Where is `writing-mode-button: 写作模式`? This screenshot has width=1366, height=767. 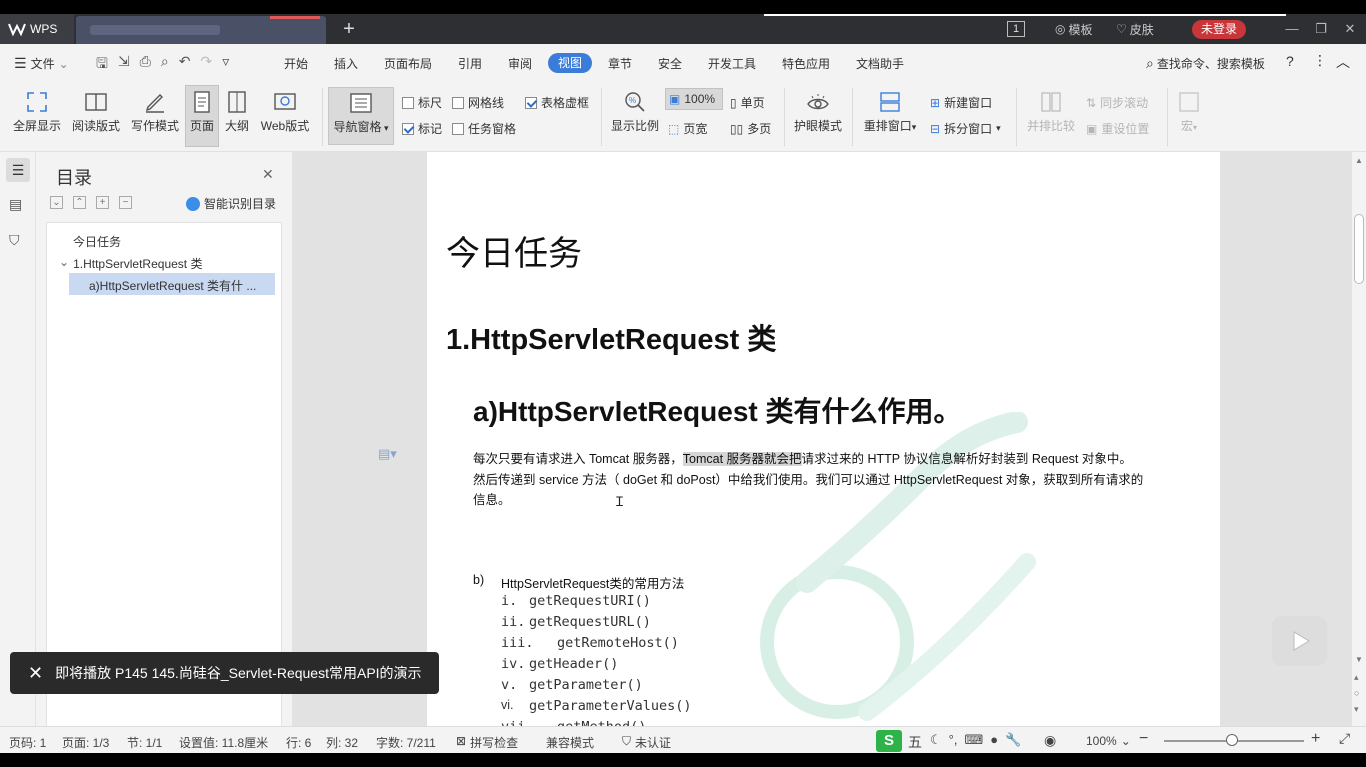 writing-mode-button: 写作模式 is located at coordinates (155, 112).